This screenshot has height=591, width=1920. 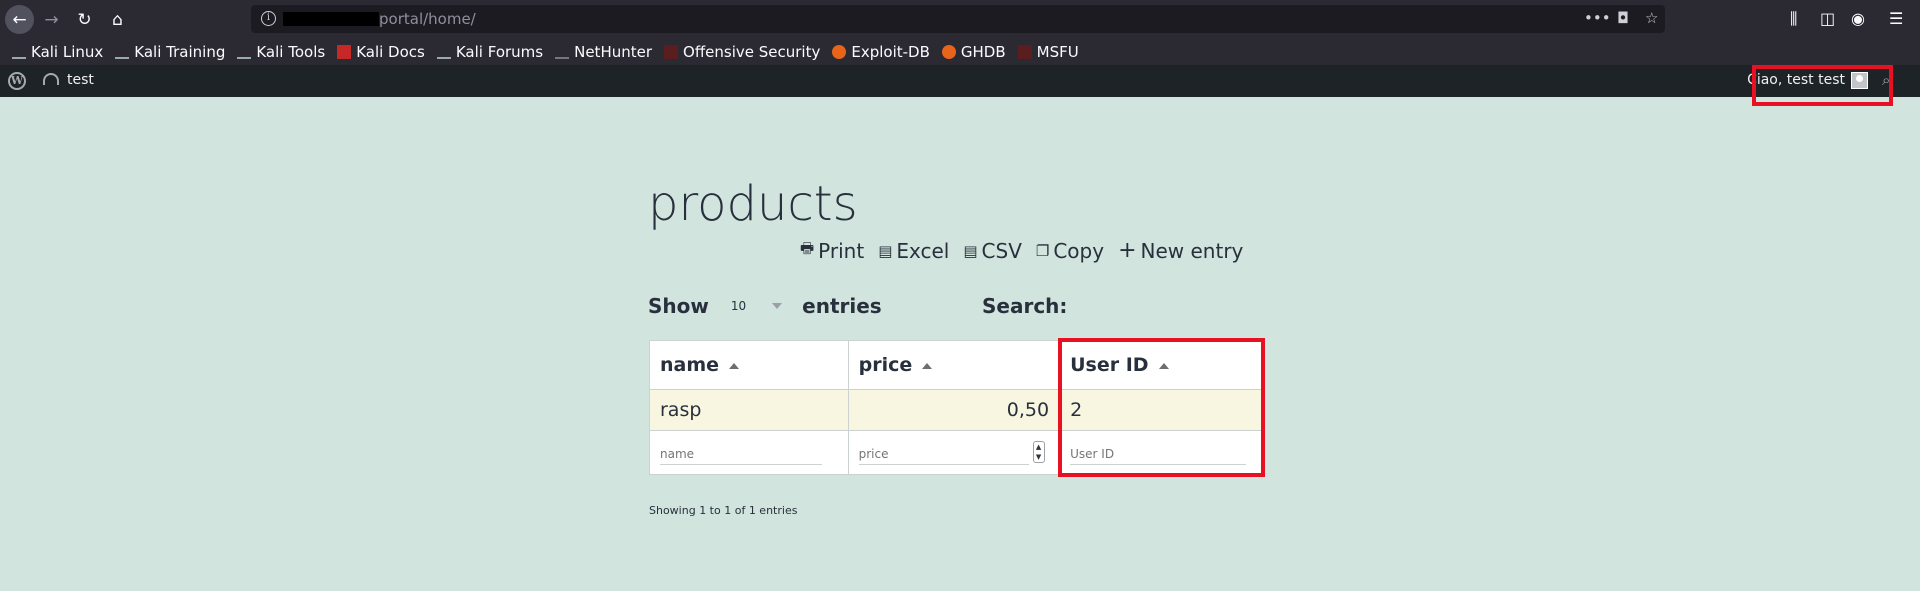 I want to click on length-control: Show 10 entries, so click(x=765, y=306).